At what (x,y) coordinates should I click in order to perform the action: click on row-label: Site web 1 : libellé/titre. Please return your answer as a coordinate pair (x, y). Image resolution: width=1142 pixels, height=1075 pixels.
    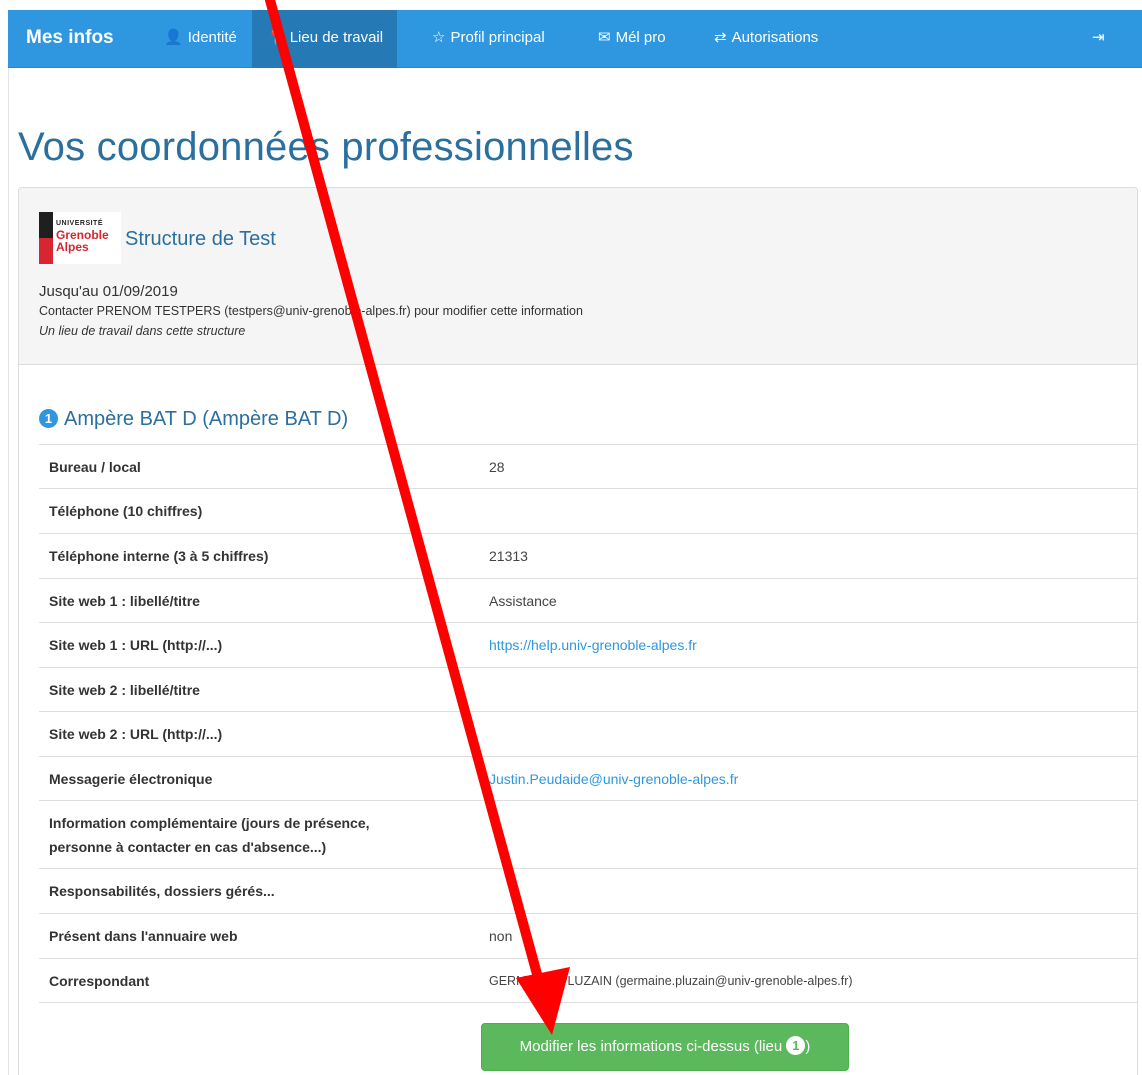
    Looking at the image, I should click on (259, 600).